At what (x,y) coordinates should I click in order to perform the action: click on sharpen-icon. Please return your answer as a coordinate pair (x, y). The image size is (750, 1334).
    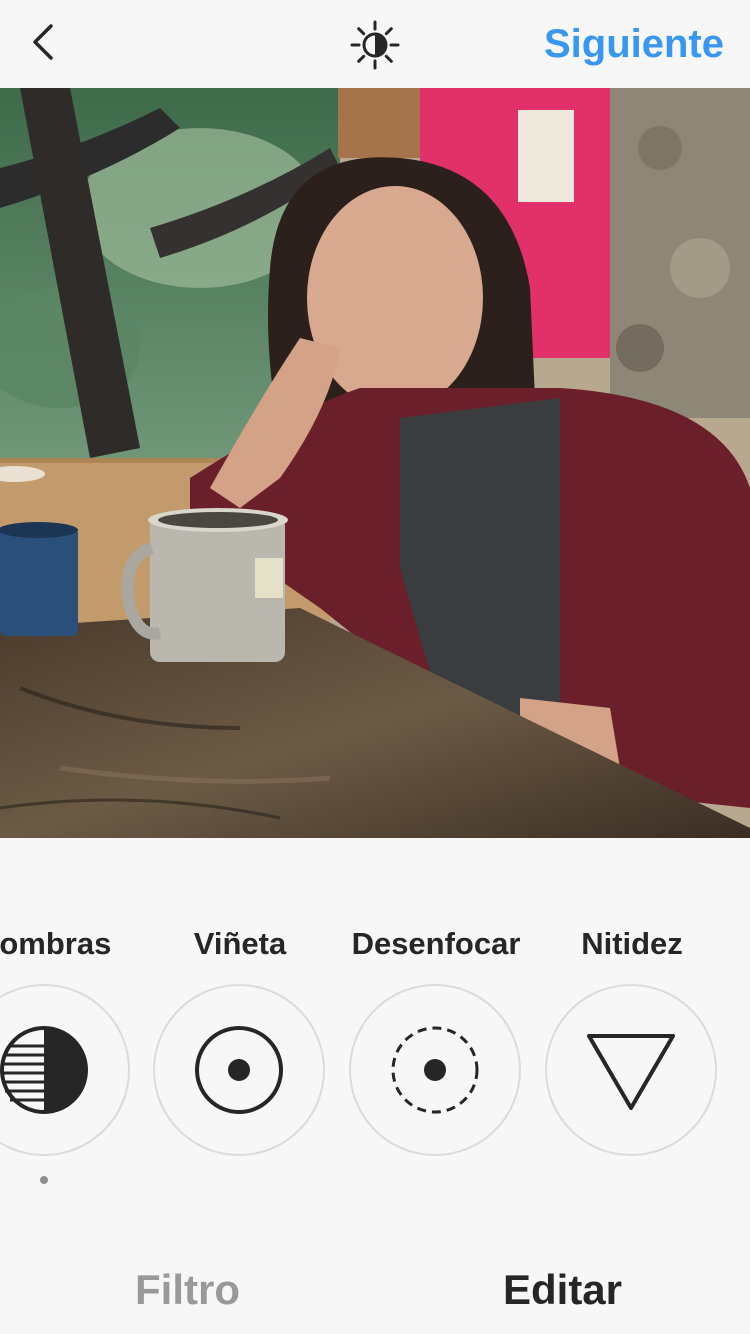
    Looking at the image, I should click on (631, 1072).